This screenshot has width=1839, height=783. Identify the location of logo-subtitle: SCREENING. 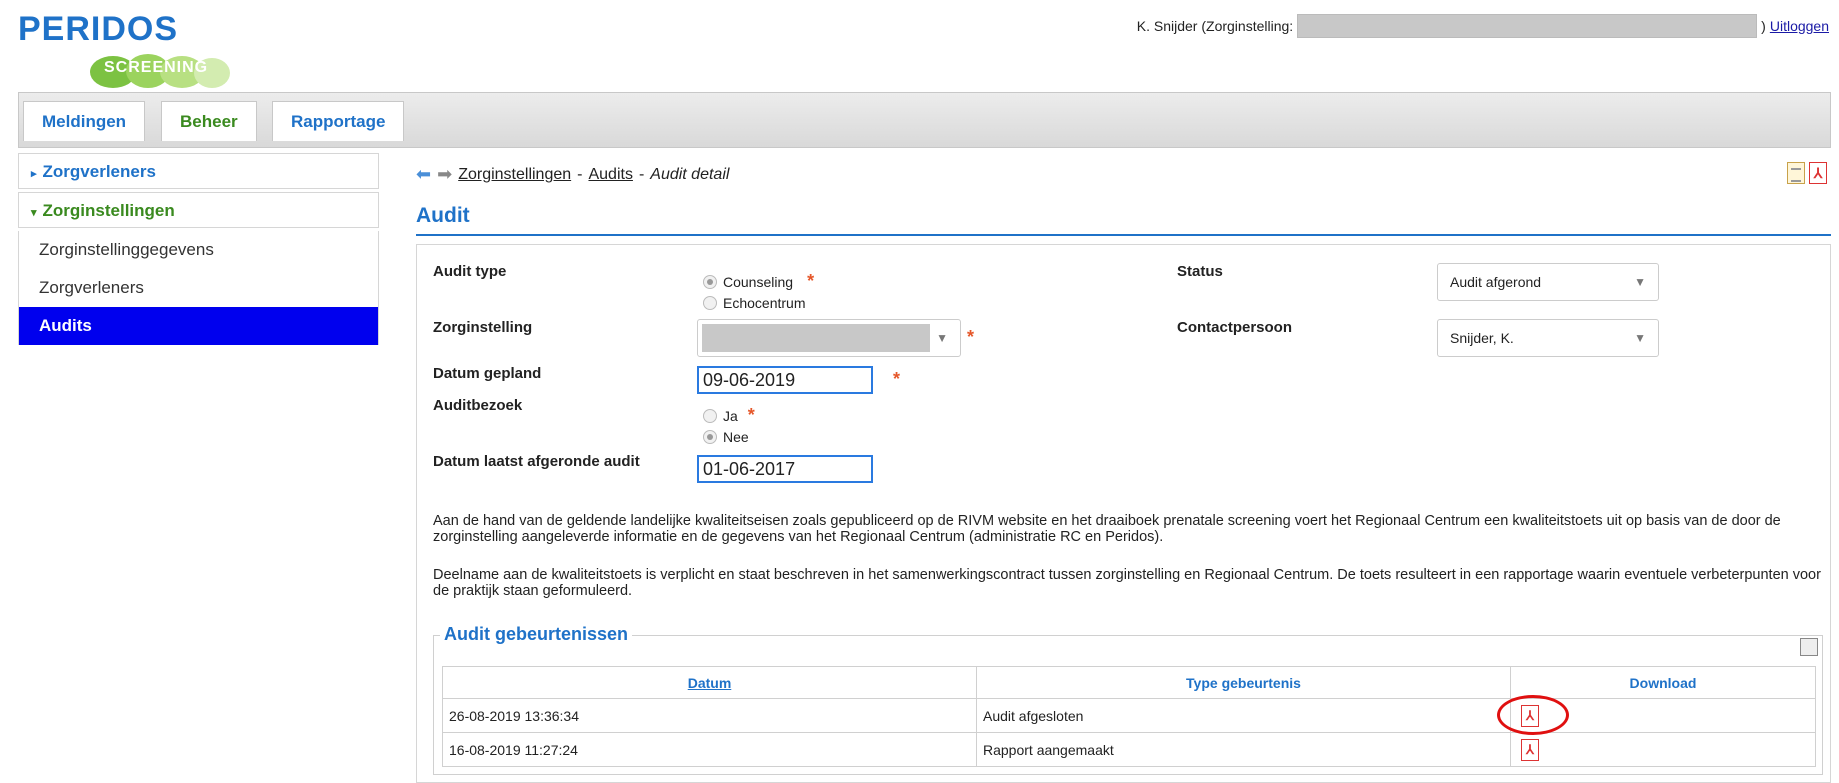
(156, 67).